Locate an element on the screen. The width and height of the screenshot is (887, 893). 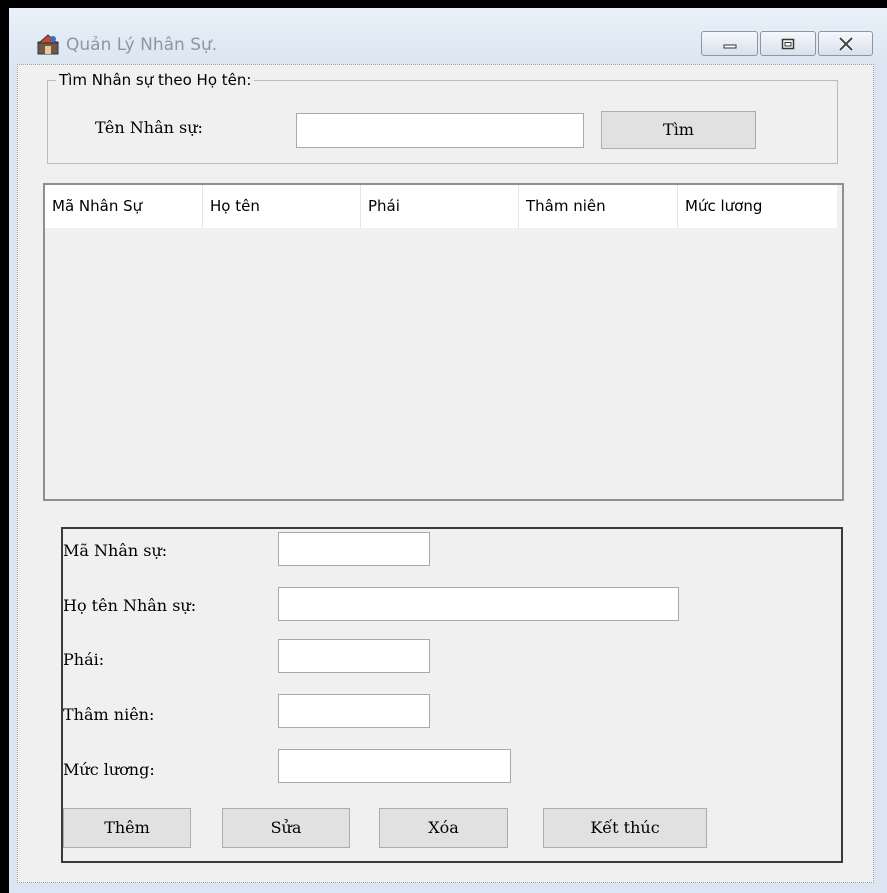
minimize-button is located at coordinates (729, 43).